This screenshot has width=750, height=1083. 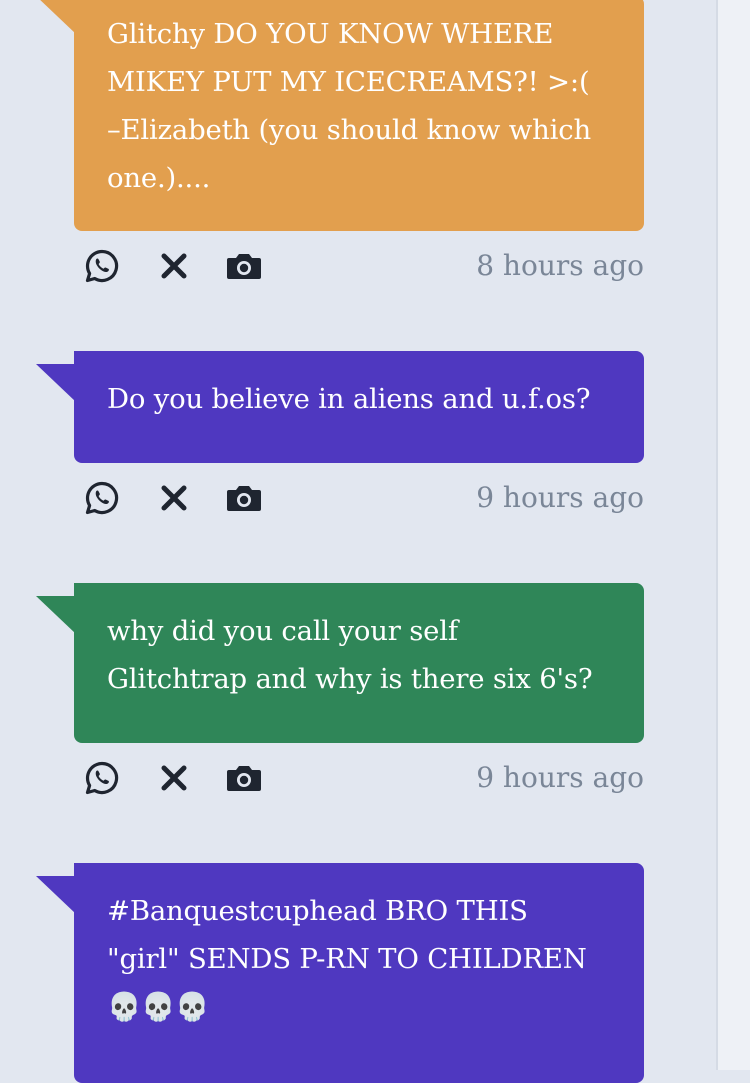 I want to click on message-timestamp: 8 hours ago, so click(x=560, y=265).